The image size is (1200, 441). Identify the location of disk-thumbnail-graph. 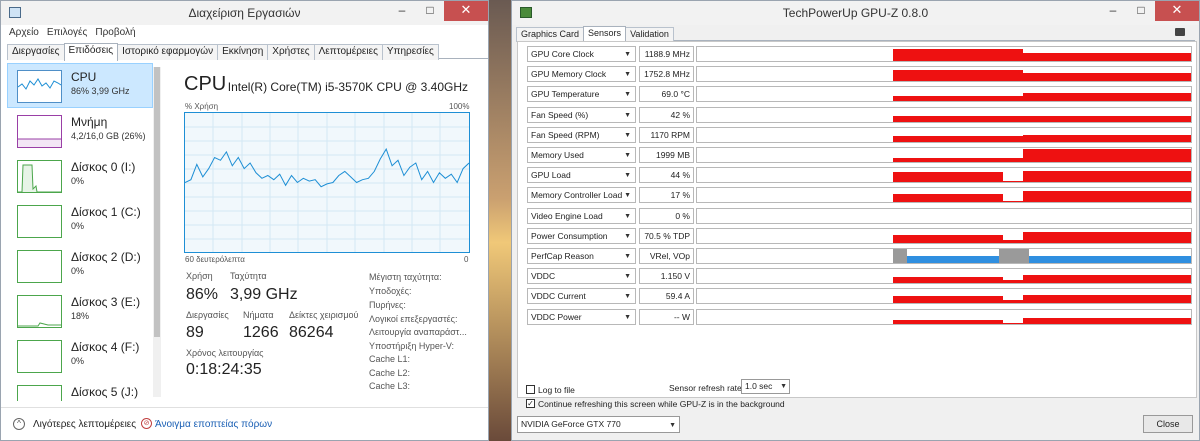
(39, 356).